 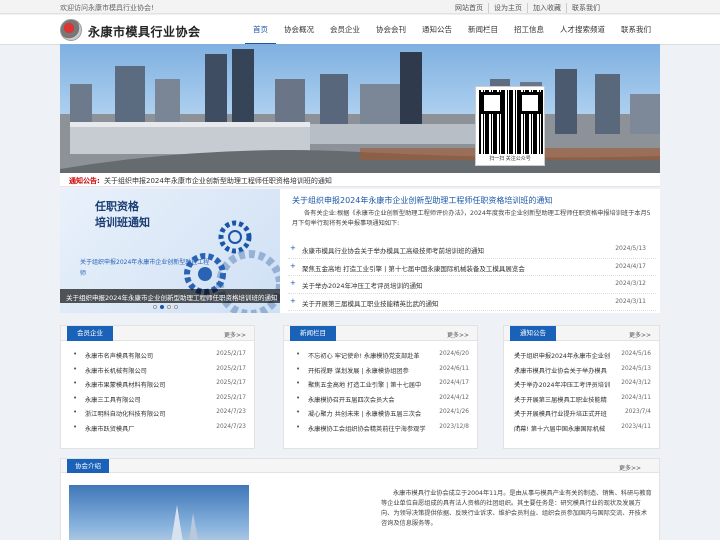 I want to click on list-item: 开拓视野 谋划发展 | 永康模协组团参2024/6/11, so click(x=380, y=370).